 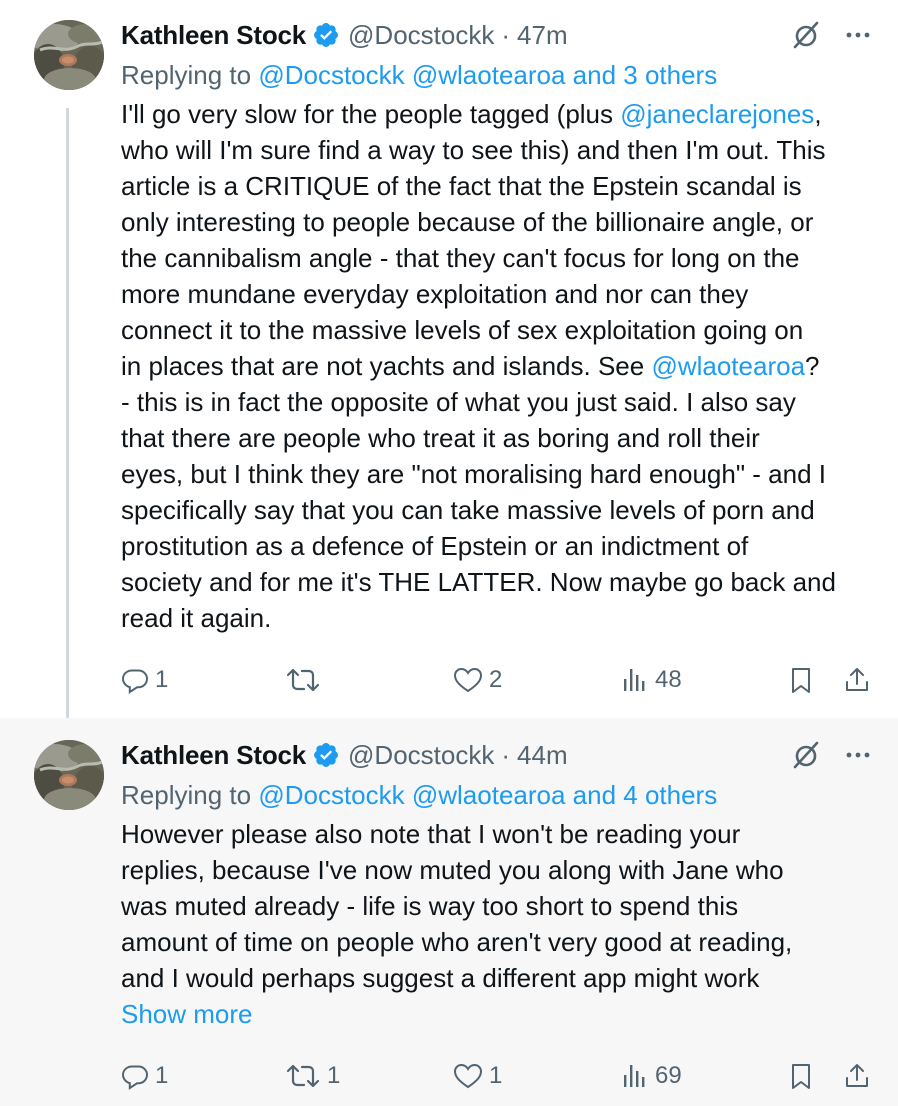 I want to click on views-button: 48, so click(x=651, y=680).